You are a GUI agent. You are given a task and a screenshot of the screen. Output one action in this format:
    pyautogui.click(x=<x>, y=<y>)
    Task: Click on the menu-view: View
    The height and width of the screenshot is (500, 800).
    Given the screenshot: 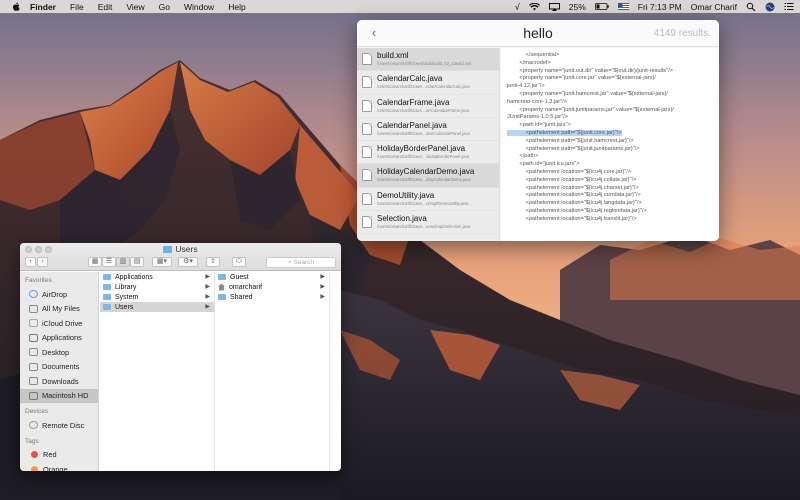 What is the action you would take?
    pyautogui.click(x=135, y=7)
    